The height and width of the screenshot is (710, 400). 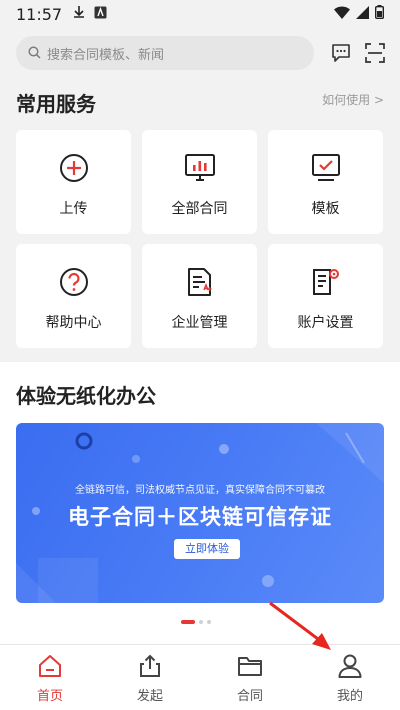 What do you see at coordinates (73, 209) in the screenshot?
I see `service-label: 上传` at bounding box center [73, 209].